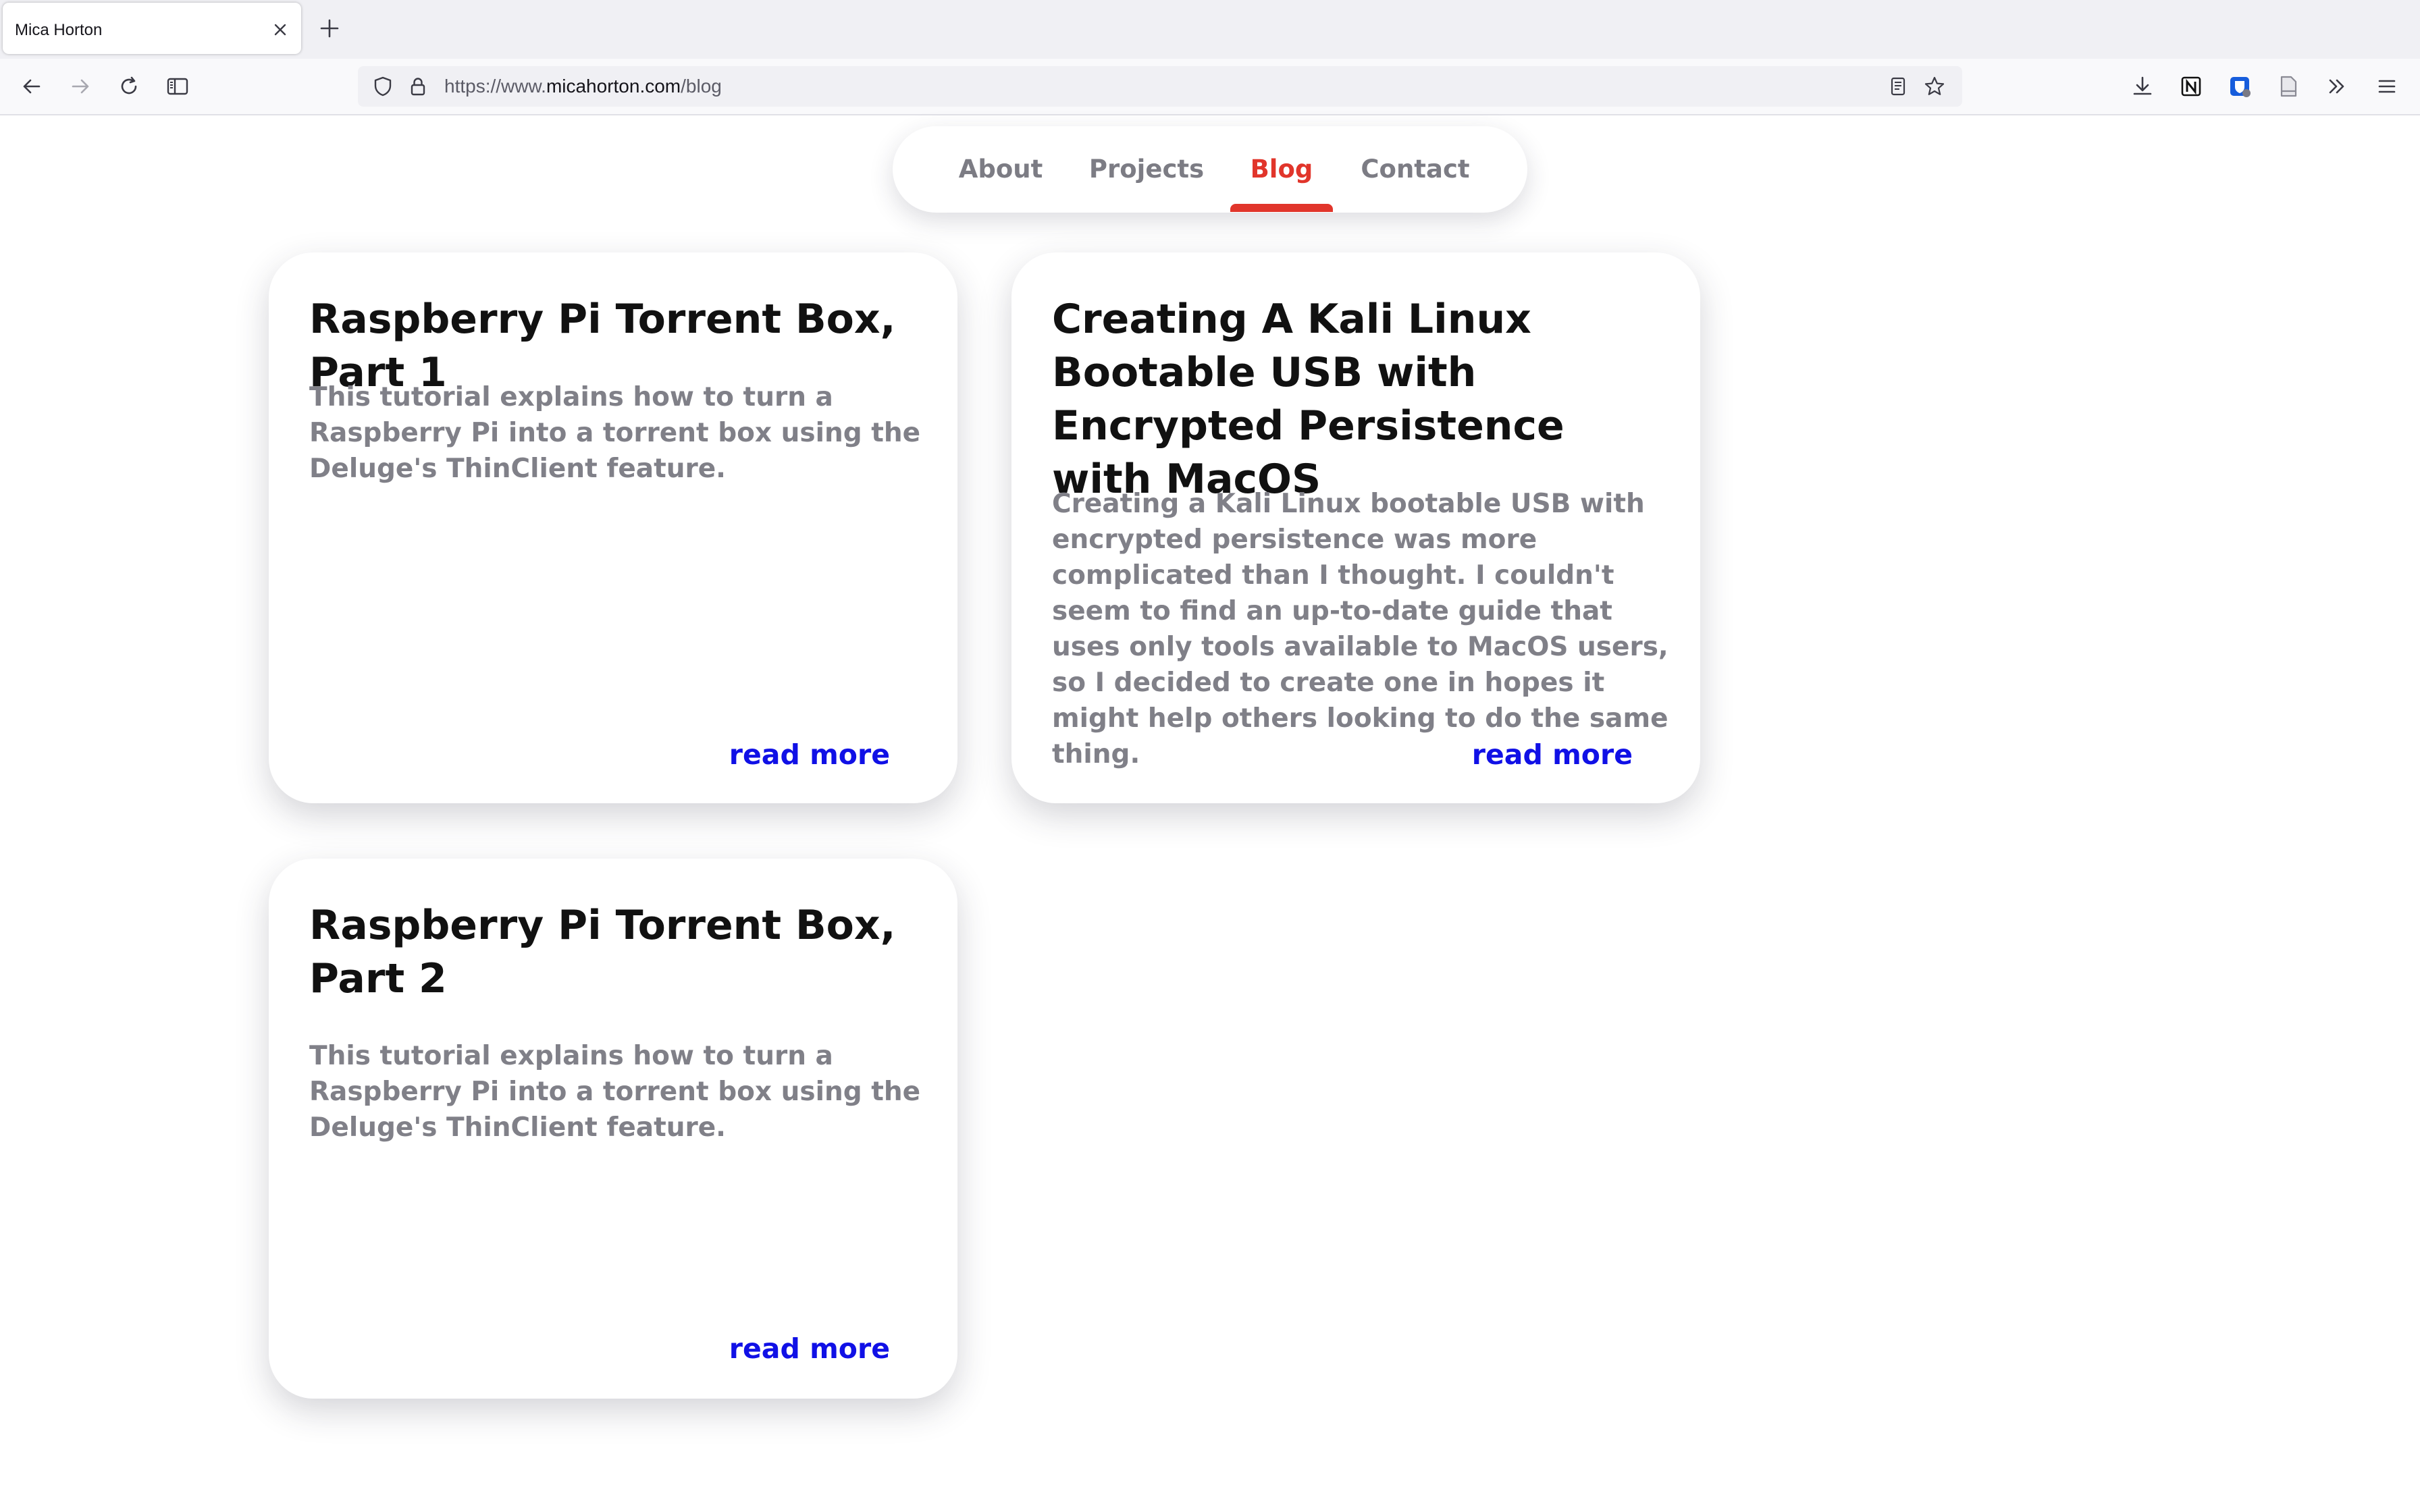  I want to click on nav-link-blog: Blog, so click(1281, 169).